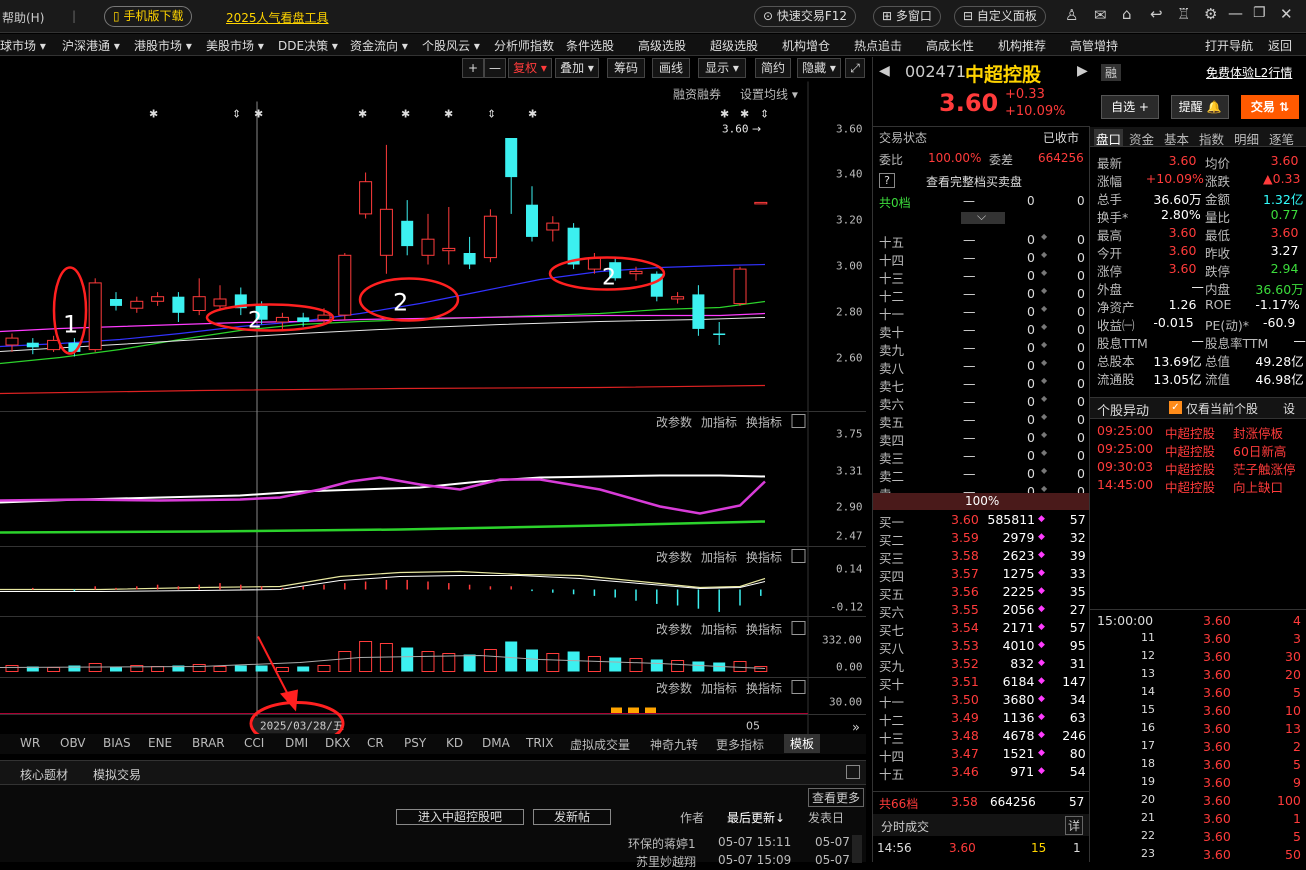  I want to click on menu-stock-news: 个股风云 ▾, so click(451, 45).